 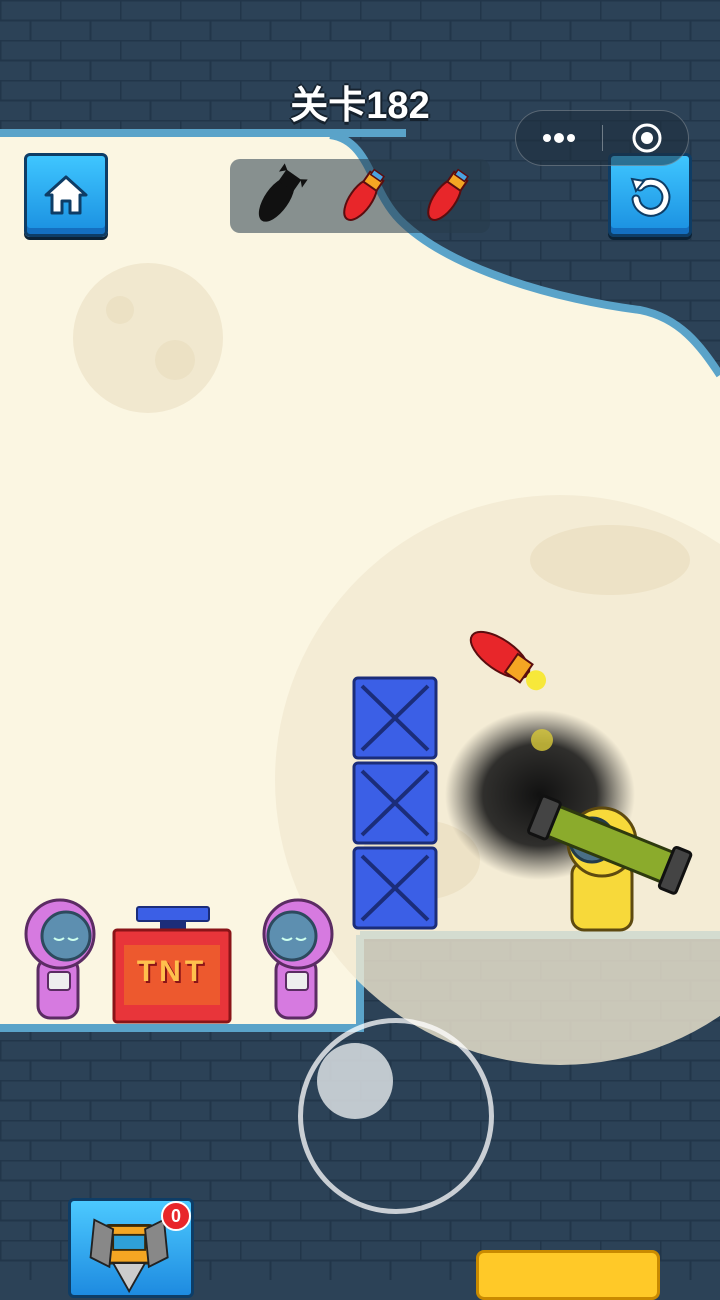 I want to click on joystick-knob, so click(x=355, y=1081).